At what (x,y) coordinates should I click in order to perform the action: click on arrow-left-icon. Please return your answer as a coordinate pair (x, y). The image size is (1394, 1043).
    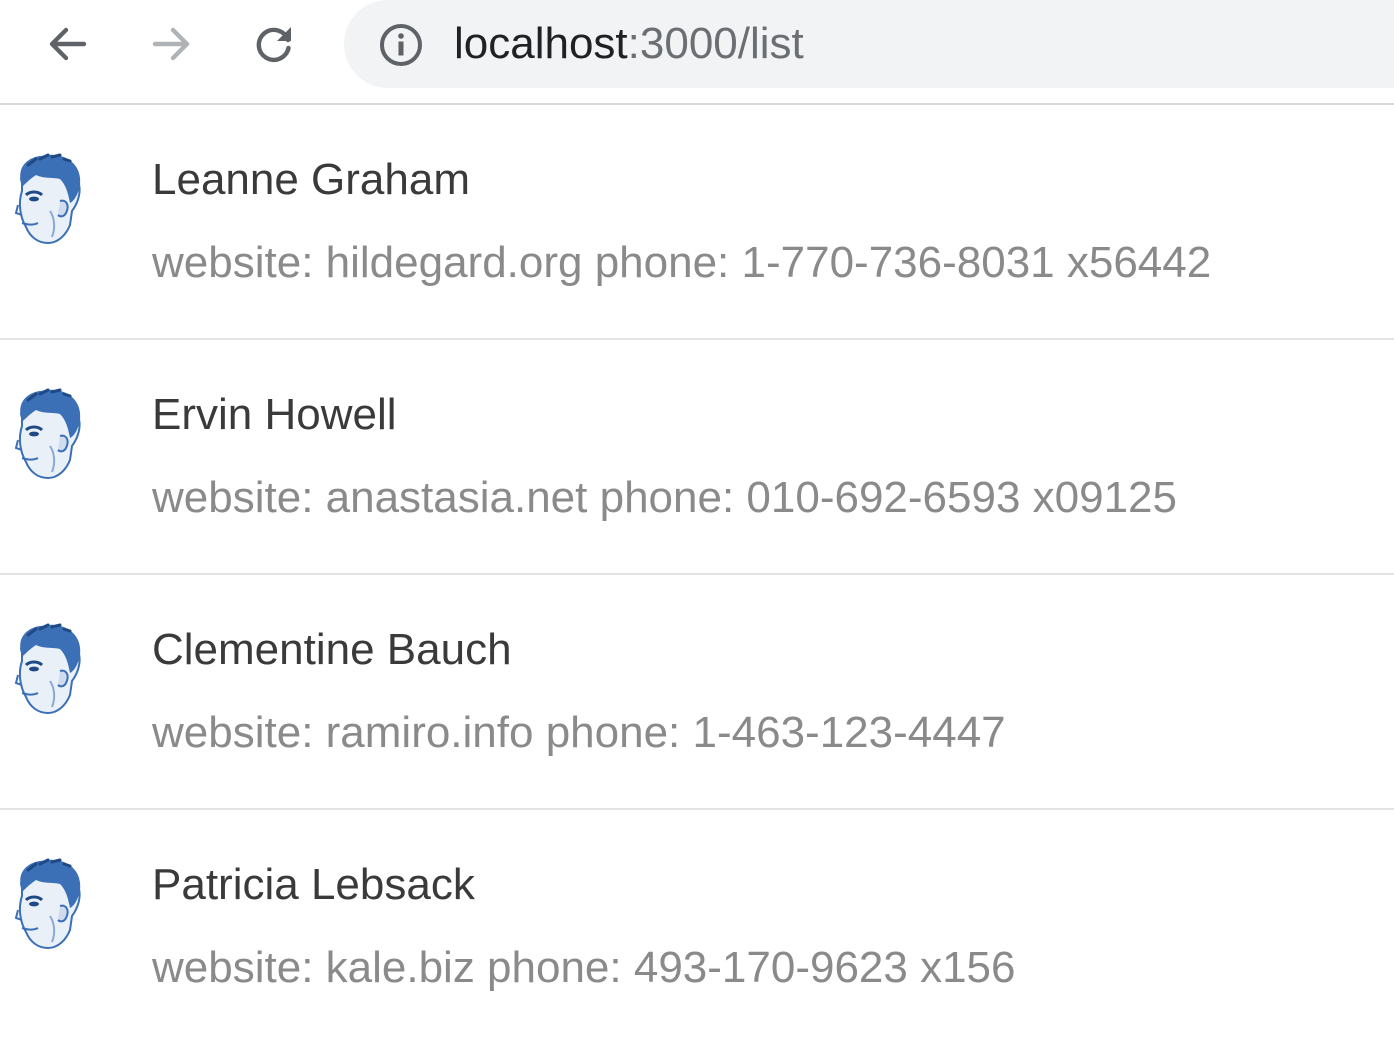
    Looking at the image, I should click on (68, 44).